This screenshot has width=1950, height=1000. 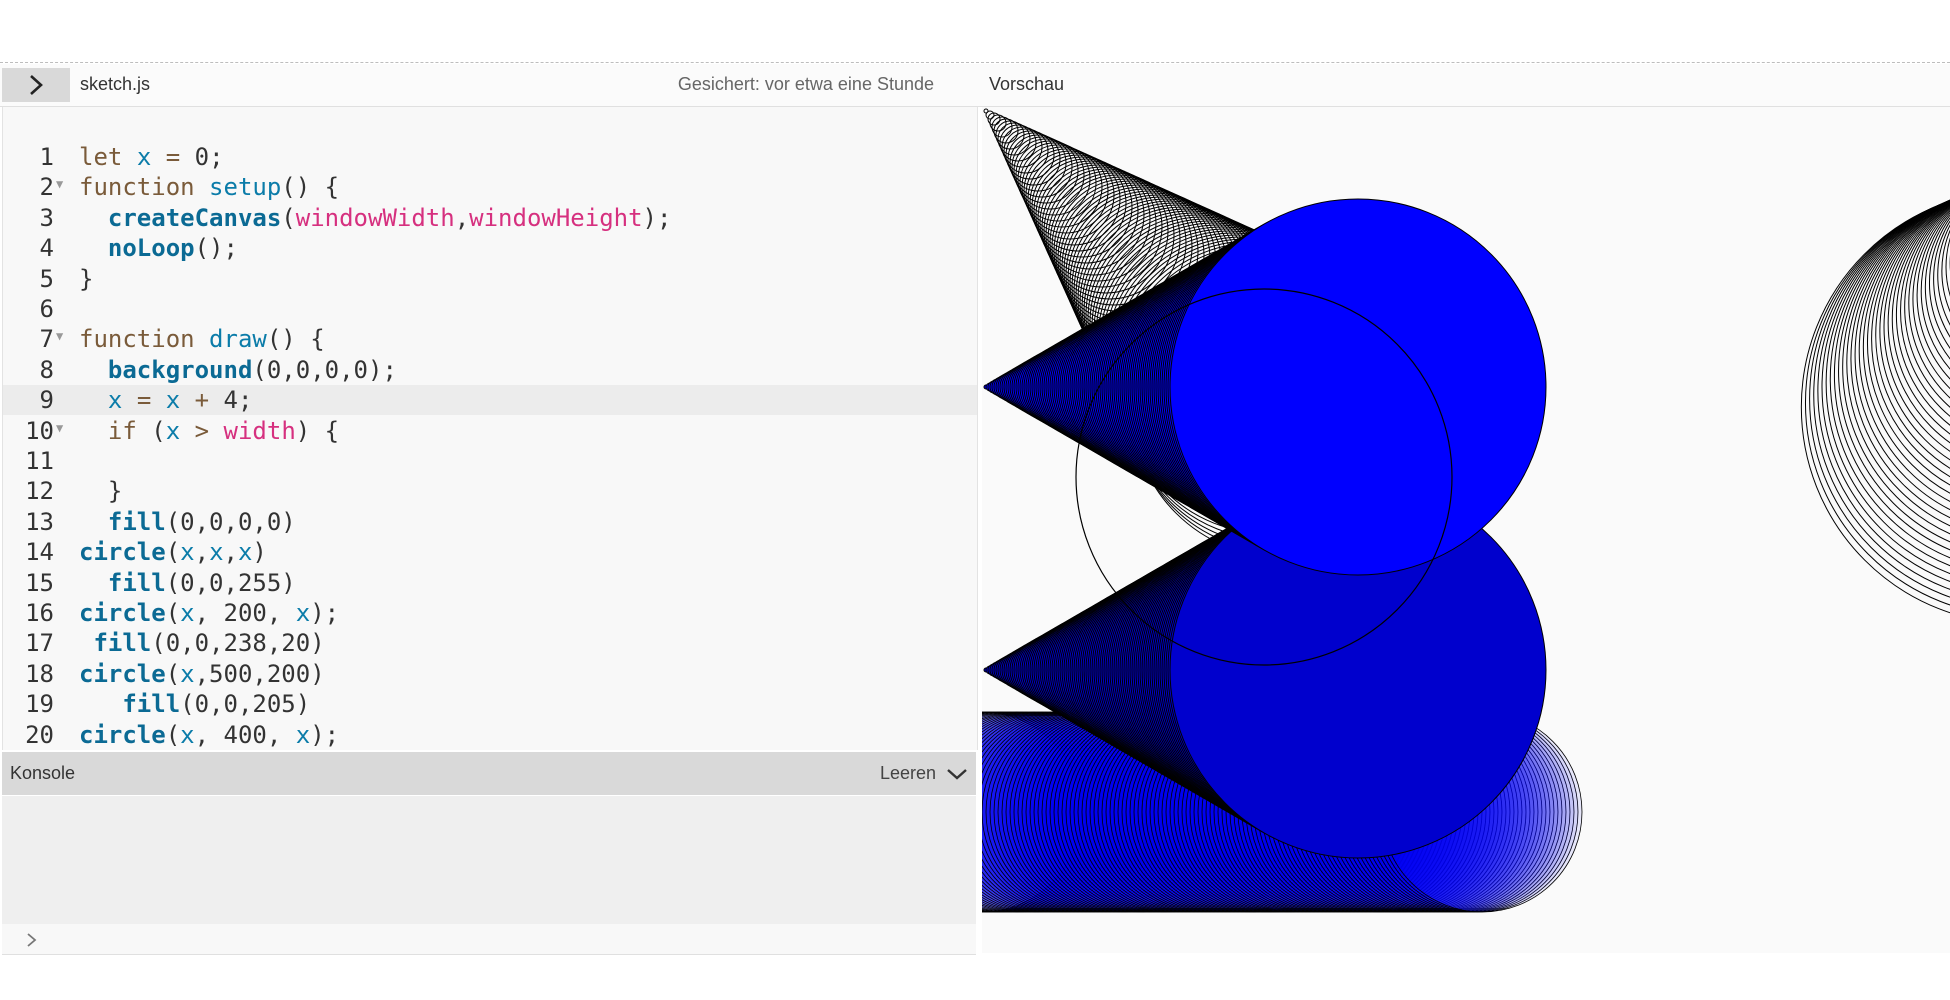 What do you see at coordinates (490, 704) in the screenshot?
I see `code-line: 19 fill(0,0,205)` at bounding box center [490, 704].